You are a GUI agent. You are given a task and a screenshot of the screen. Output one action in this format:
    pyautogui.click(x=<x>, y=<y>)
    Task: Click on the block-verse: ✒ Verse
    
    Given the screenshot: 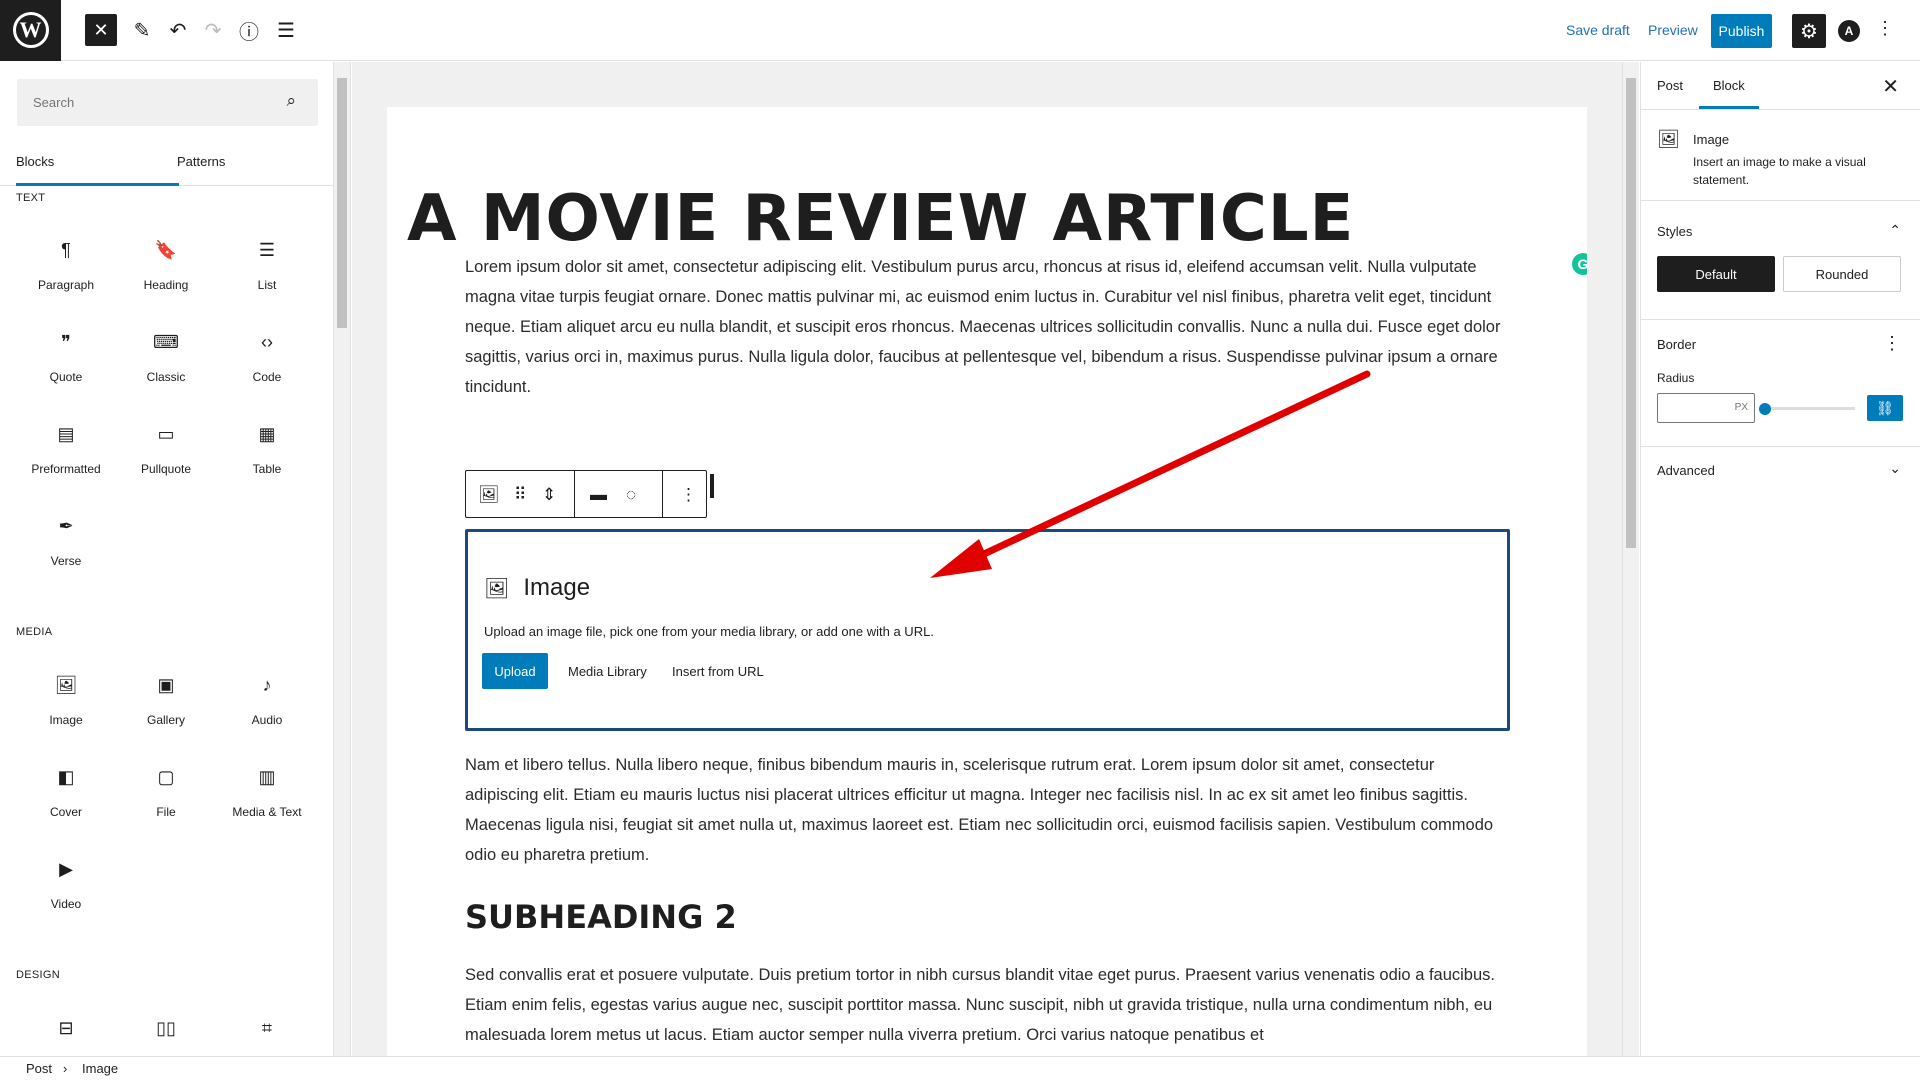 What is the action you would take?
    pyautogui.click(x=66, y=548)
    